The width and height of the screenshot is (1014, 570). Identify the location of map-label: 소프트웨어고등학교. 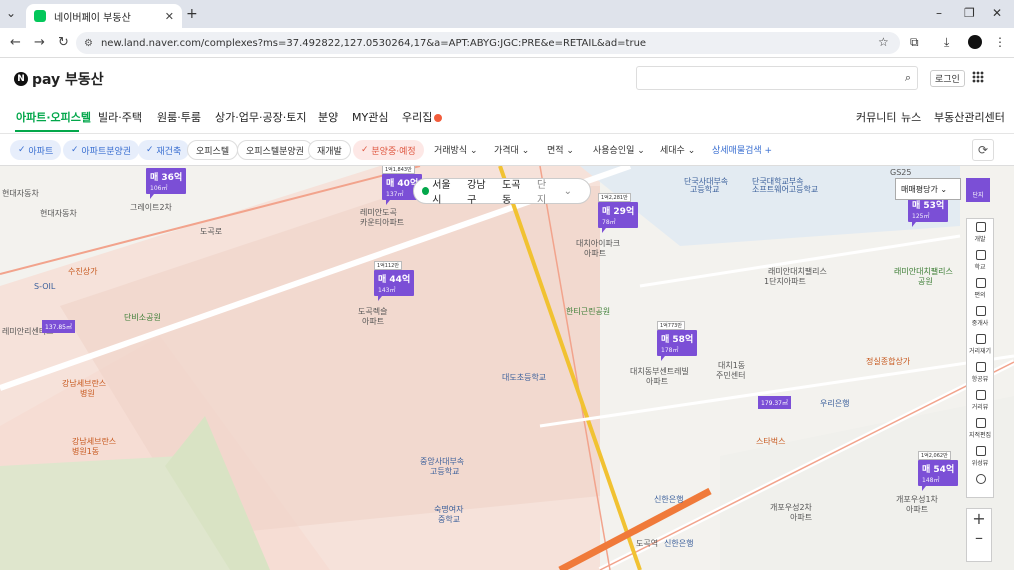
(785, 189).